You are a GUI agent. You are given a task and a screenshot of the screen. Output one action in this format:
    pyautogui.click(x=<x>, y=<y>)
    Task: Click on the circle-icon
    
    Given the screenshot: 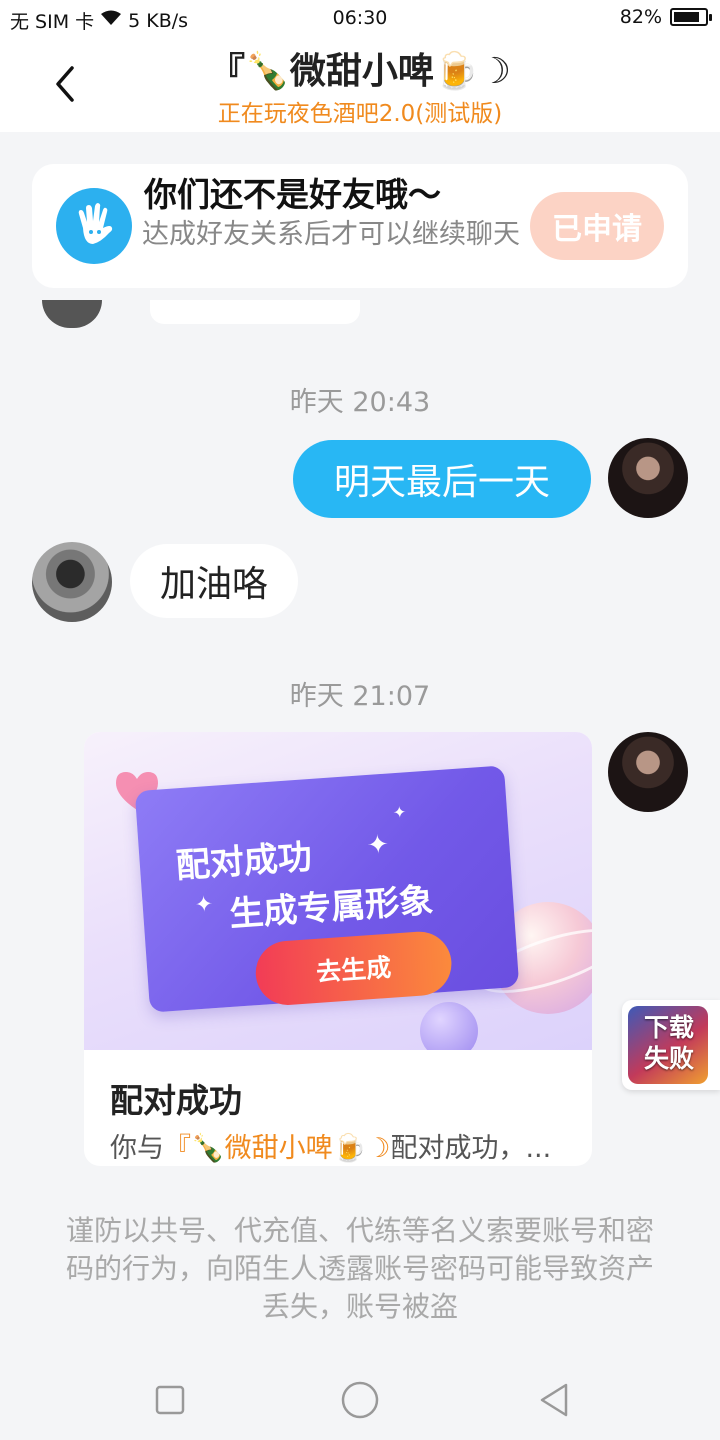 What is the action you would take?
    pyautogui.click(x=360, y=1400)
    